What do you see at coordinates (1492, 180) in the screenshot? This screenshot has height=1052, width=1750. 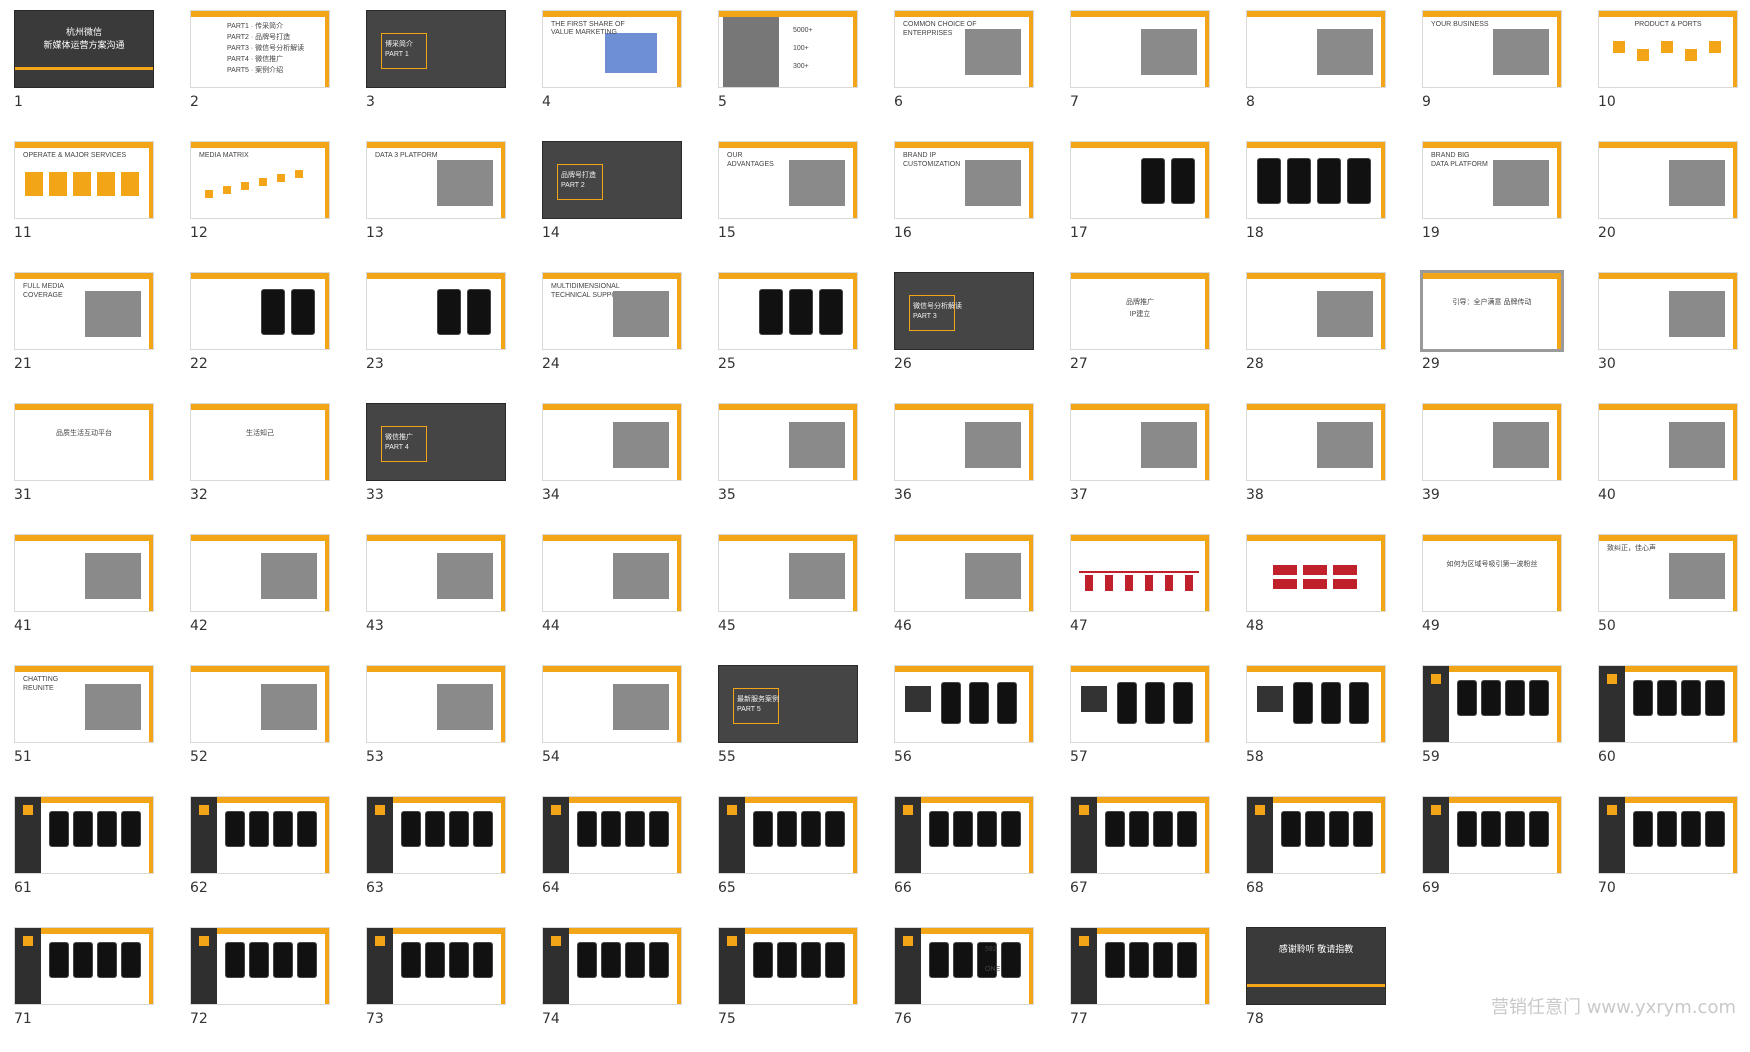 I see `slide-thumbnail: BRAND BIG DATA PLATFORM` at bounding box center [1492, 180].